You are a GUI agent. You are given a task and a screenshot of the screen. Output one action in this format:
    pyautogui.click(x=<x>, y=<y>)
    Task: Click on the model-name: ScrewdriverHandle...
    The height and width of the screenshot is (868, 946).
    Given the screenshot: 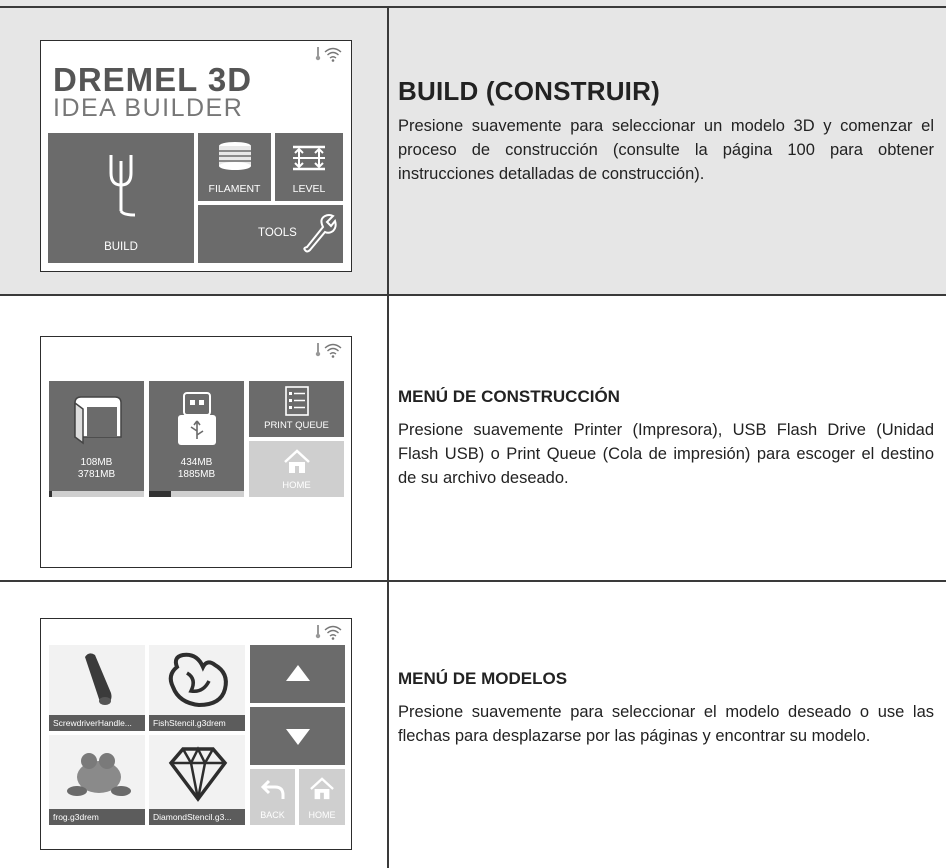 What is the action you would take?
    pyautogui.click(x=97, y=723)
    